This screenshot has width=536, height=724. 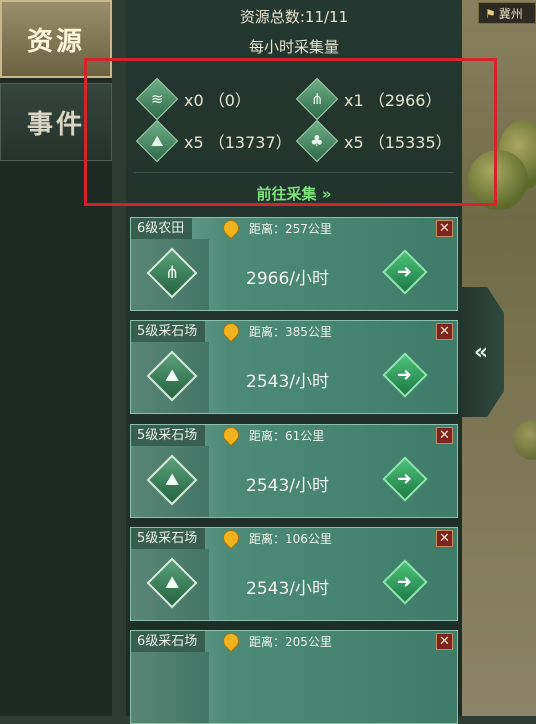 I want to click on flag-icon: ⚑, so click(x=490, y=14).